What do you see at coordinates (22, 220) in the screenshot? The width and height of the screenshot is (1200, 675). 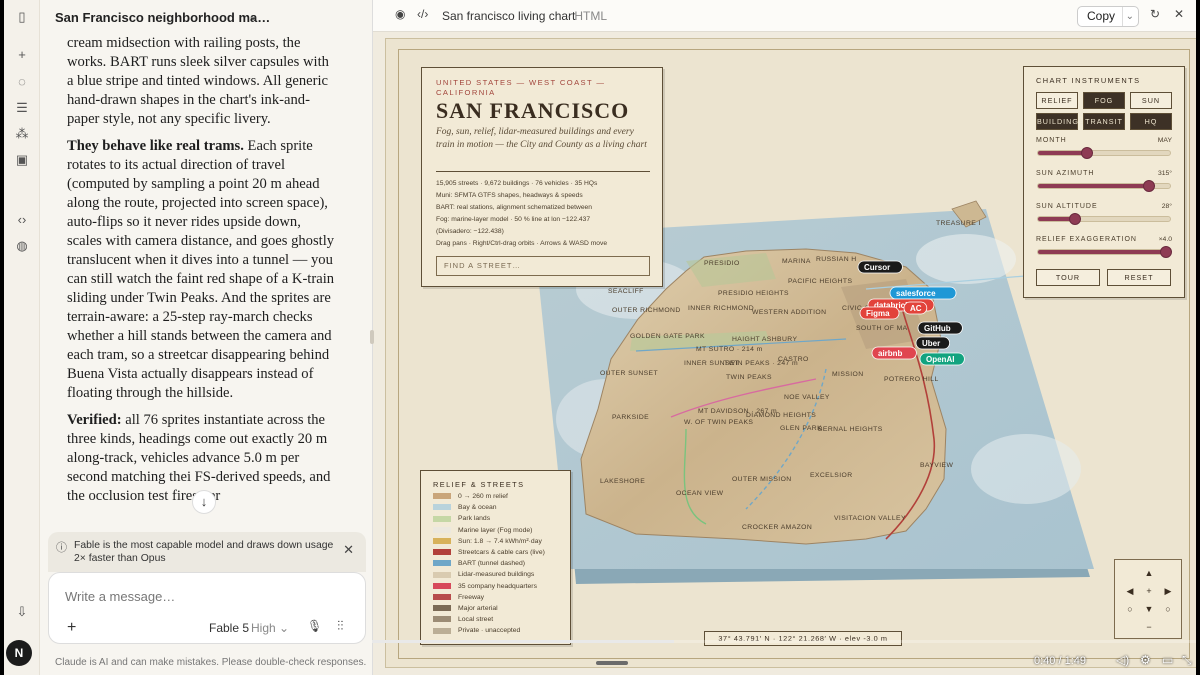 I see `code-icon: ‹›` at bounding box center [22, 220].